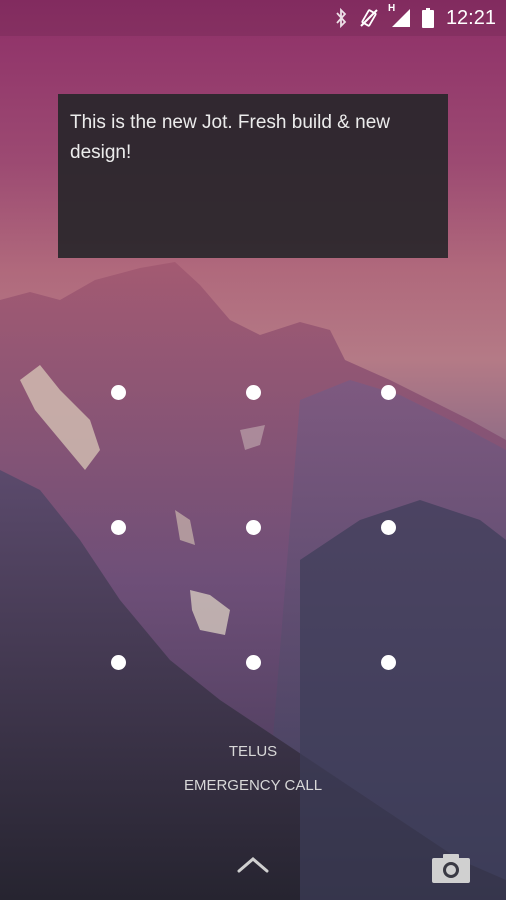  I want to click on unlock-handle, so click(253, 865).